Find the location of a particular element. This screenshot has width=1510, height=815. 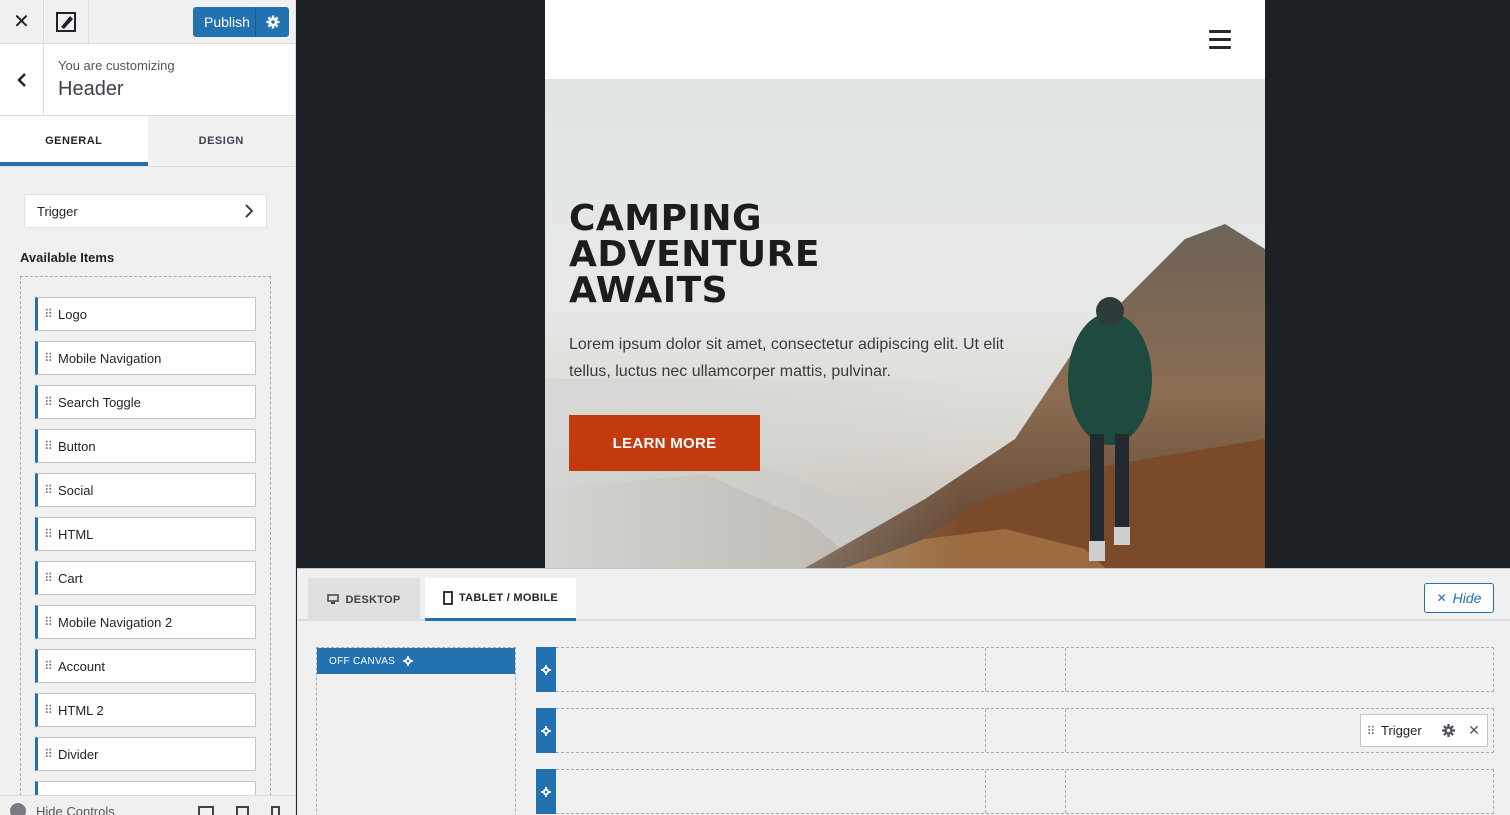

item-label: Social is located at coordinates (76, 490).